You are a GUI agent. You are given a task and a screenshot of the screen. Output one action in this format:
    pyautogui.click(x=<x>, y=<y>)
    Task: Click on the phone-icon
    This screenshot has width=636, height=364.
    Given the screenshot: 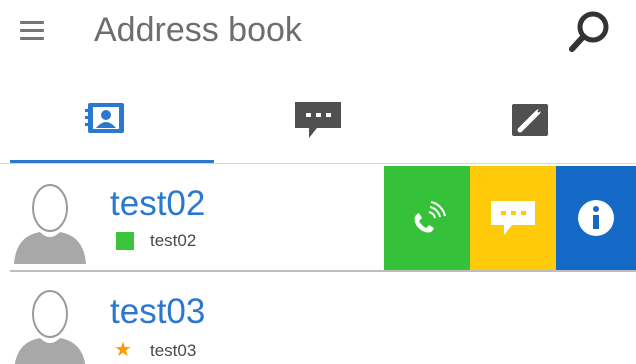 What is the action you would take?
    pyautogui.click(x=430, y=217)
    